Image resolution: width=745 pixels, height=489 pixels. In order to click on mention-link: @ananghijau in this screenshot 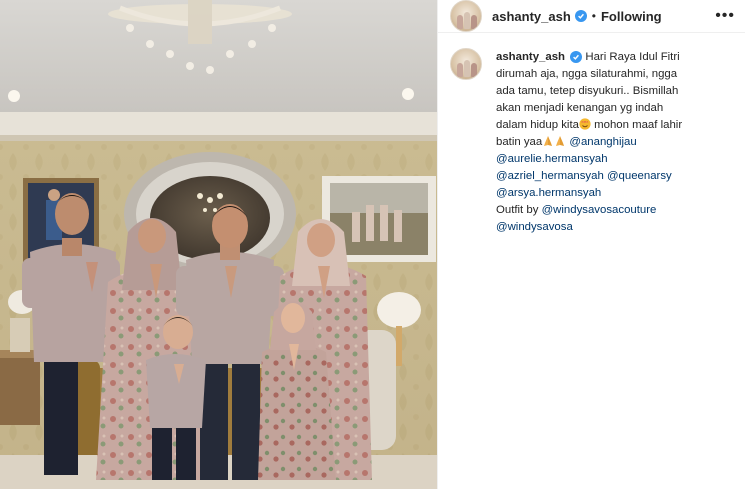, I will do `click(602, 142)`.